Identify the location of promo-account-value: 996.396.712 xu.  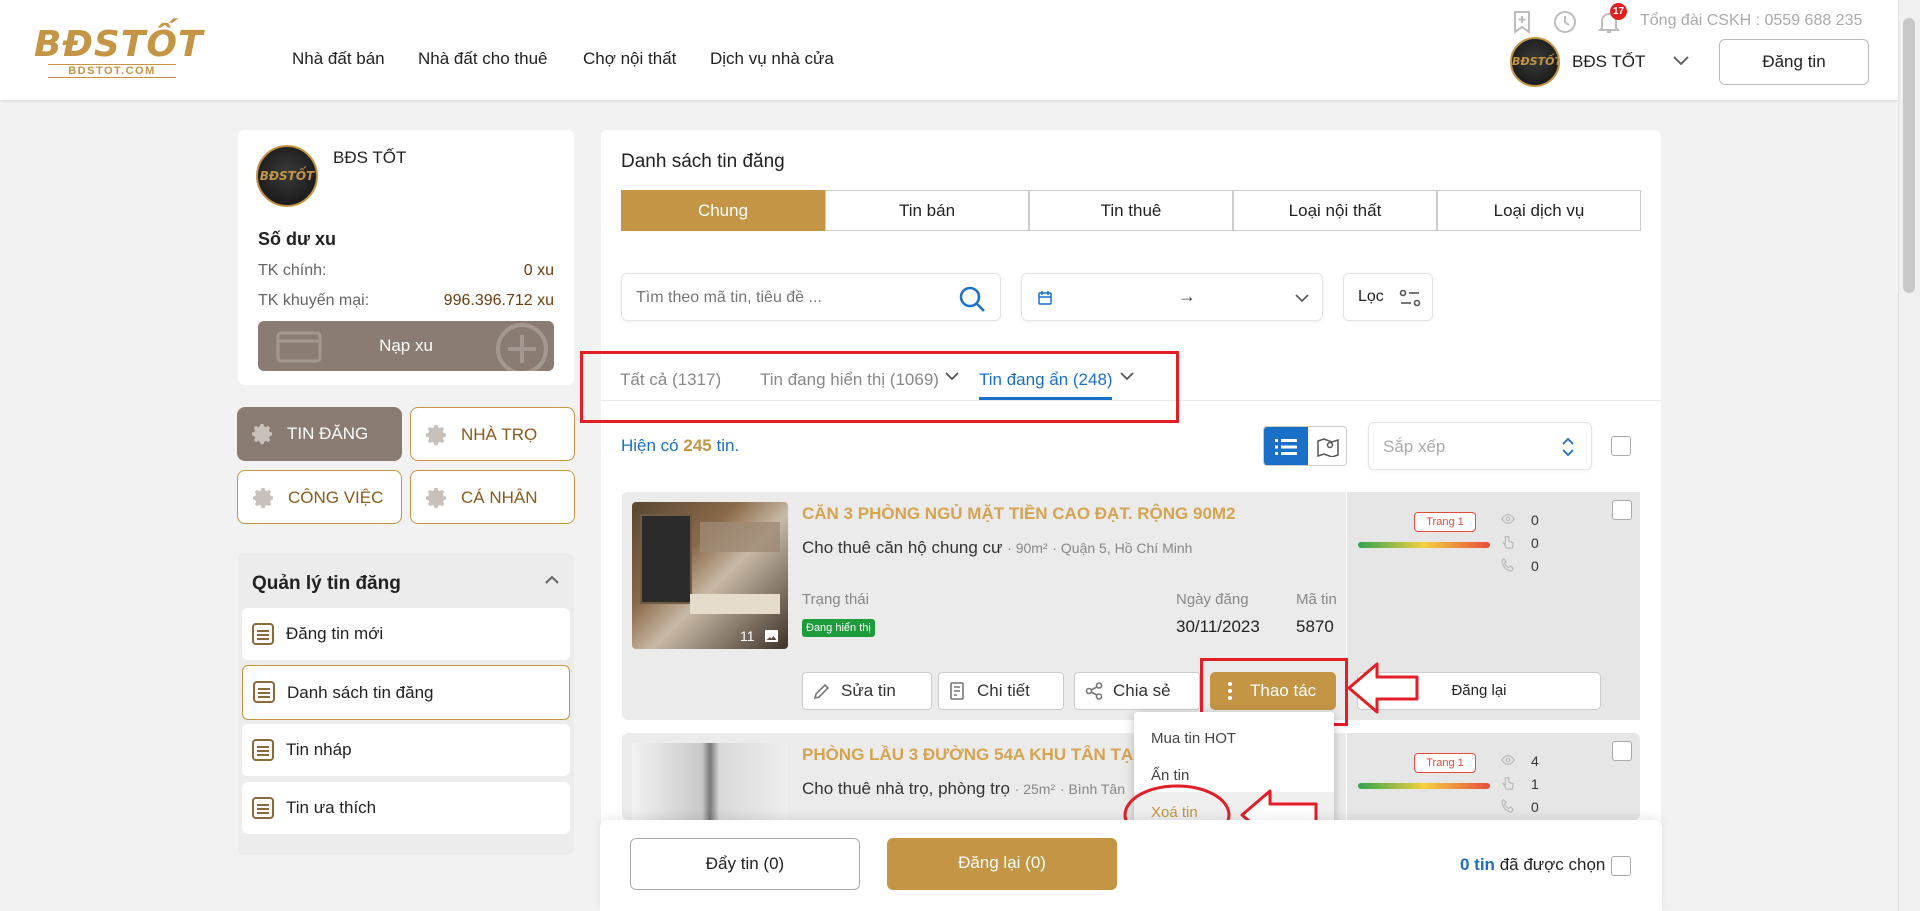
(498, 300).